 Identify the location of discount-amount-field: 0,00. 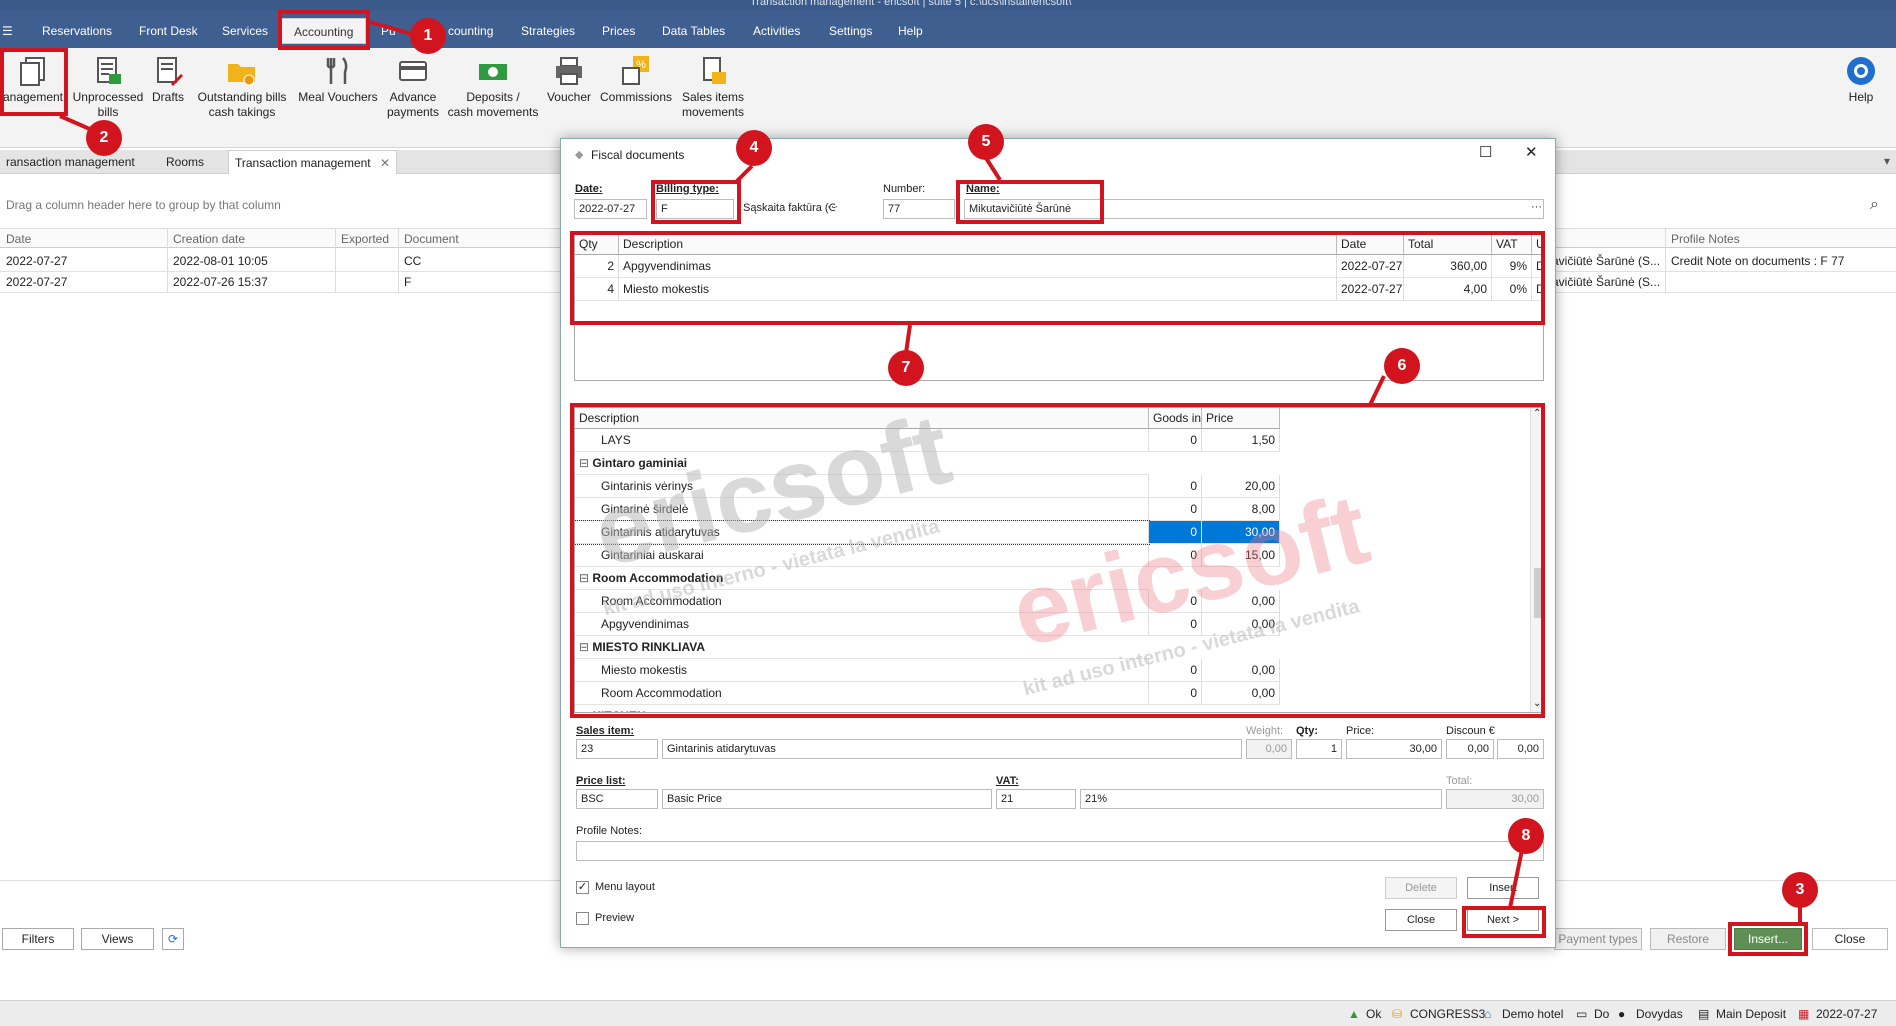
(1520, 749).